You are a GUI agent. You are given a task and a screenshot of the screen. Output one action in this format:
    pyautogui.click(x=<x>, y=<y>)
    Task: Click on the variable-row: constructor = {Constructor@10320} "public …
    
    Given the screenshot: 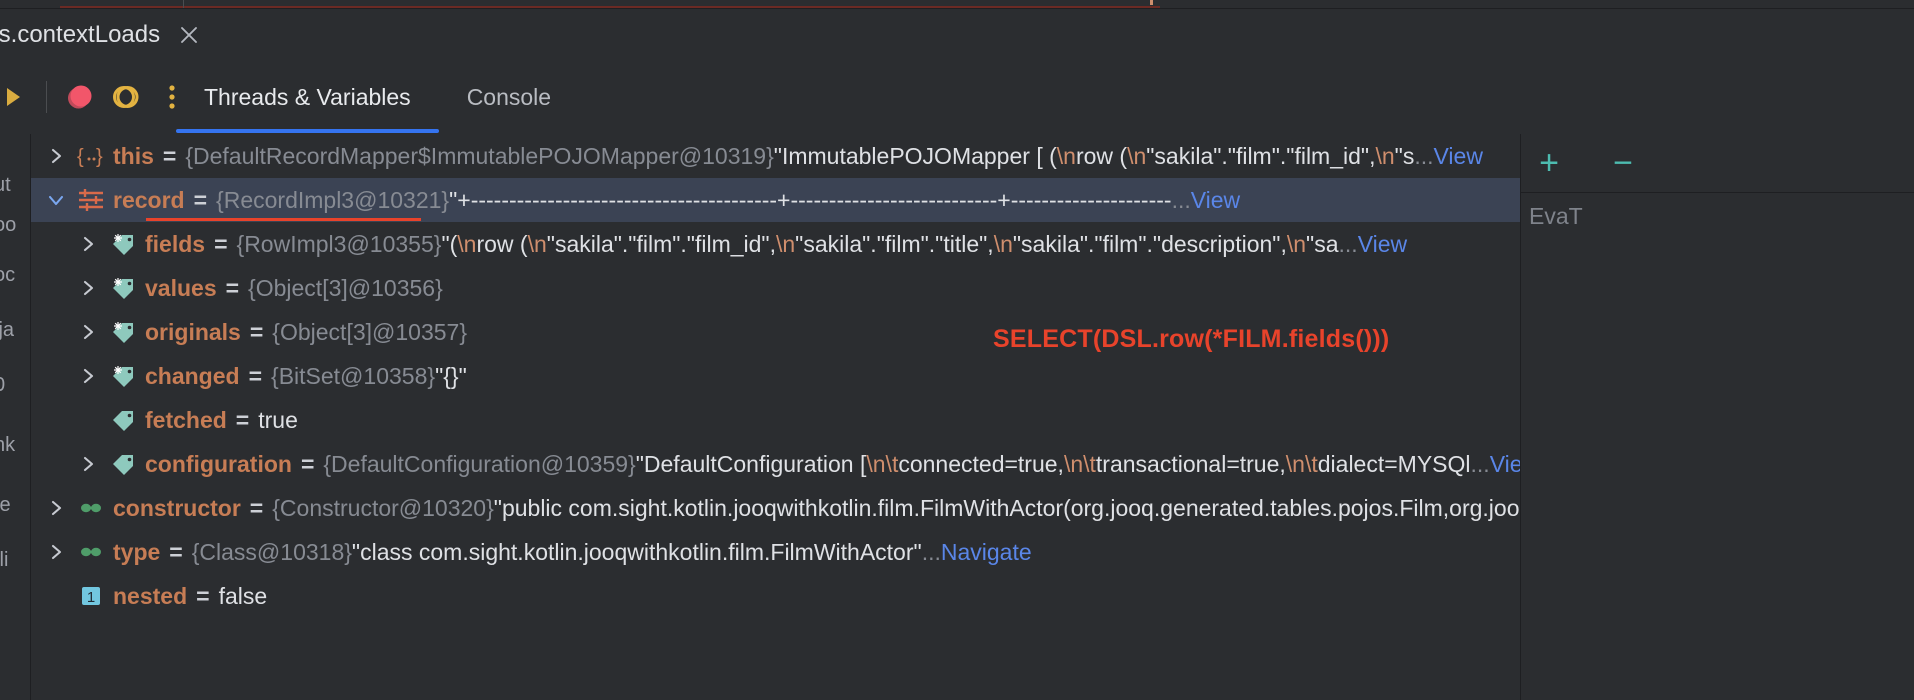 What is the action you would take?
    pyautogui.click(x=775, y=508)
    